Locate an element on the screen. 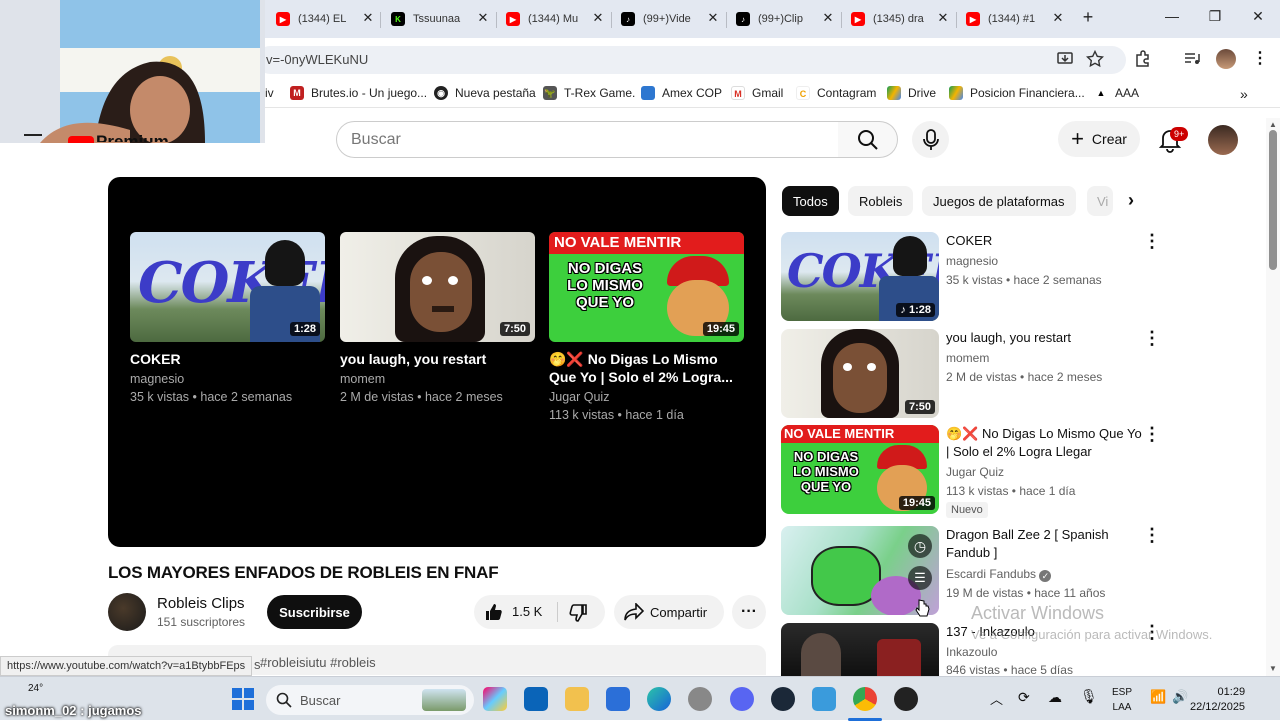  add-to-queue-icon: ☰ is located at coordinates (920, 578).